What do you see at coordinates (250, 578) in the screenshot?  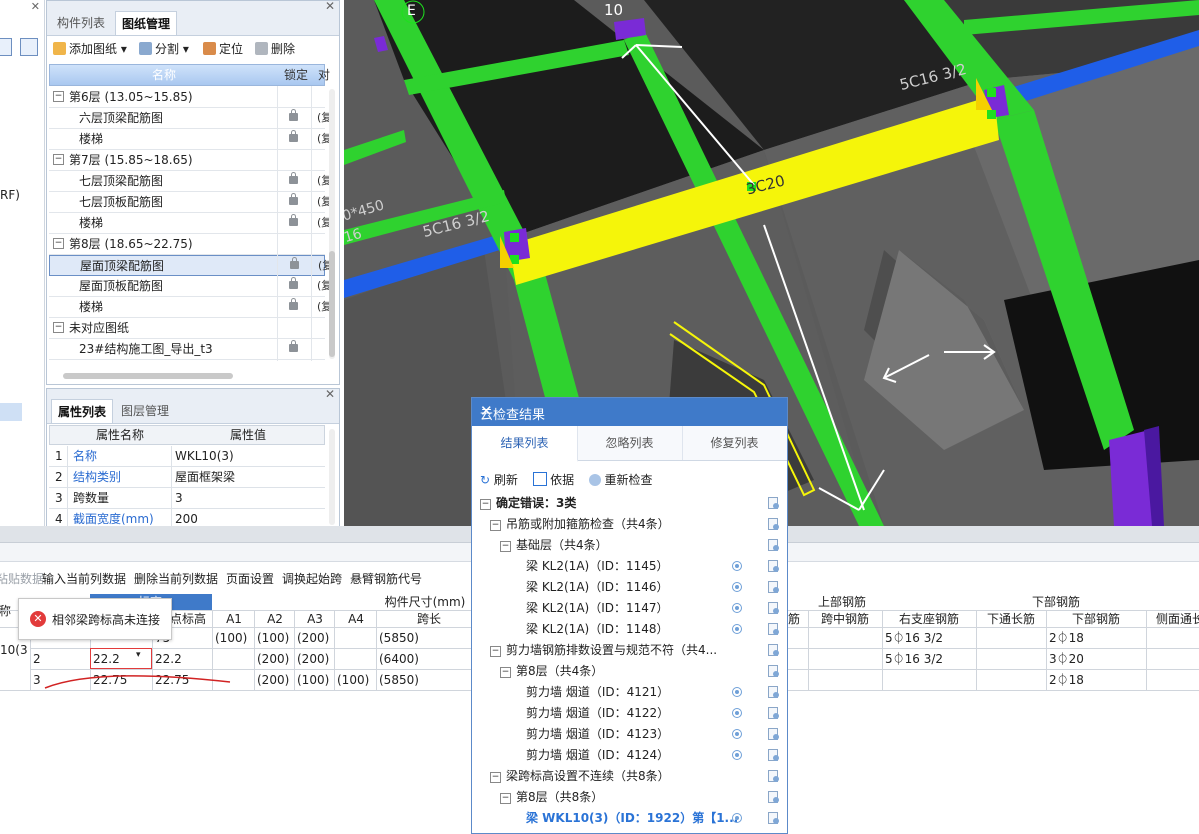 I see `page-setup-button: 页面设置` at bounding box center [250, 578].